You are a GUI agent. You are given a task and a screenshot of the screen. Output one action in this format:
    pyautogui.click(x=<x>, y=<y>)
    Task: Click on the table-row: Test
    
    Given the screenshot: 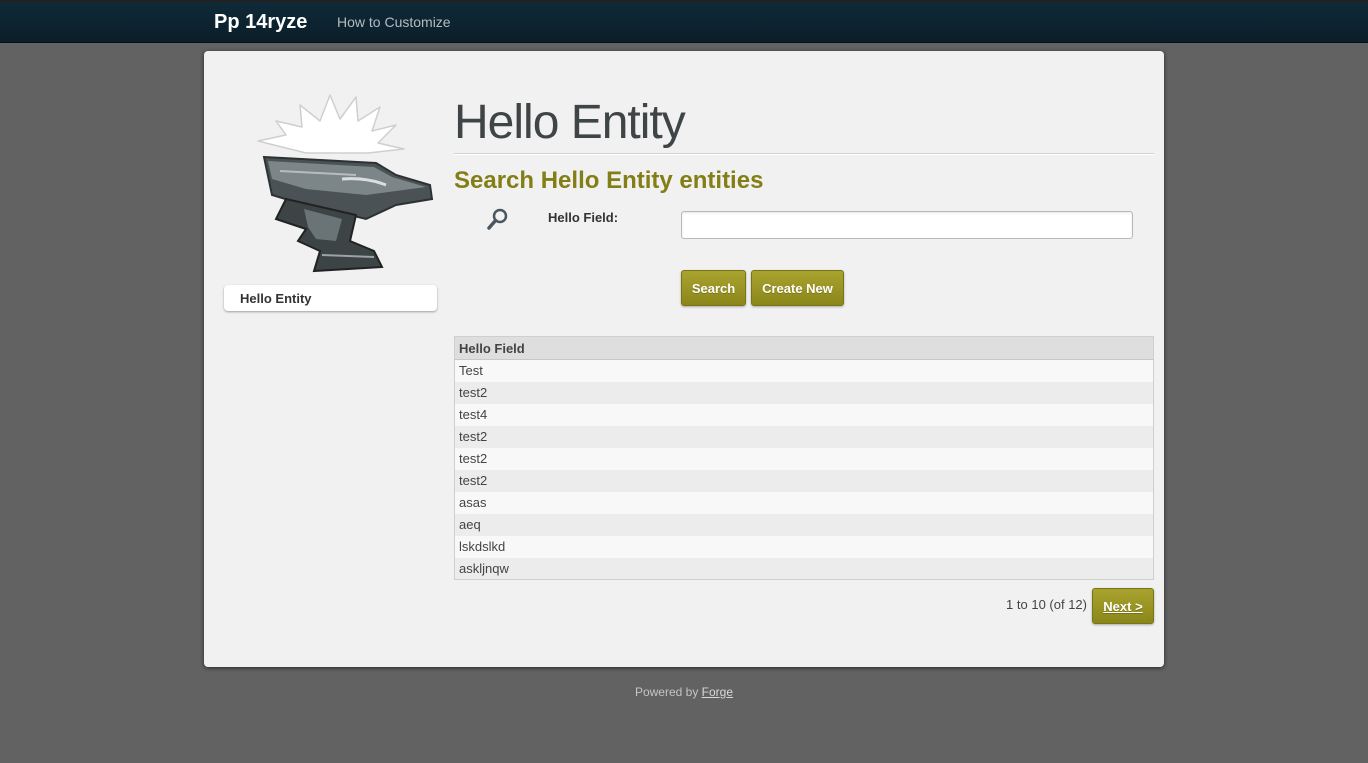 What is the action you would take?
    pyautogui.click(x=804, y=370)
    